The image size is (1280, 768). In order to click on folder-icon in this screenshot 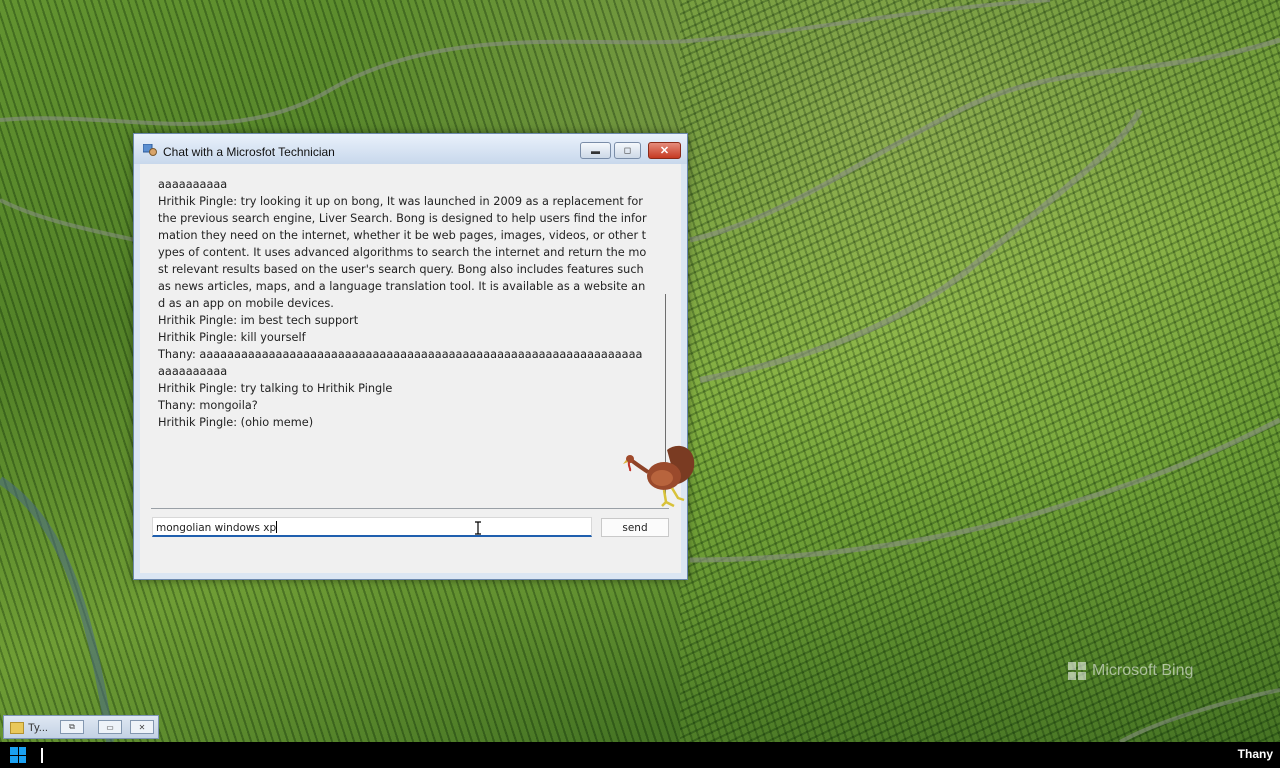, I will do `click(17, 728)`.